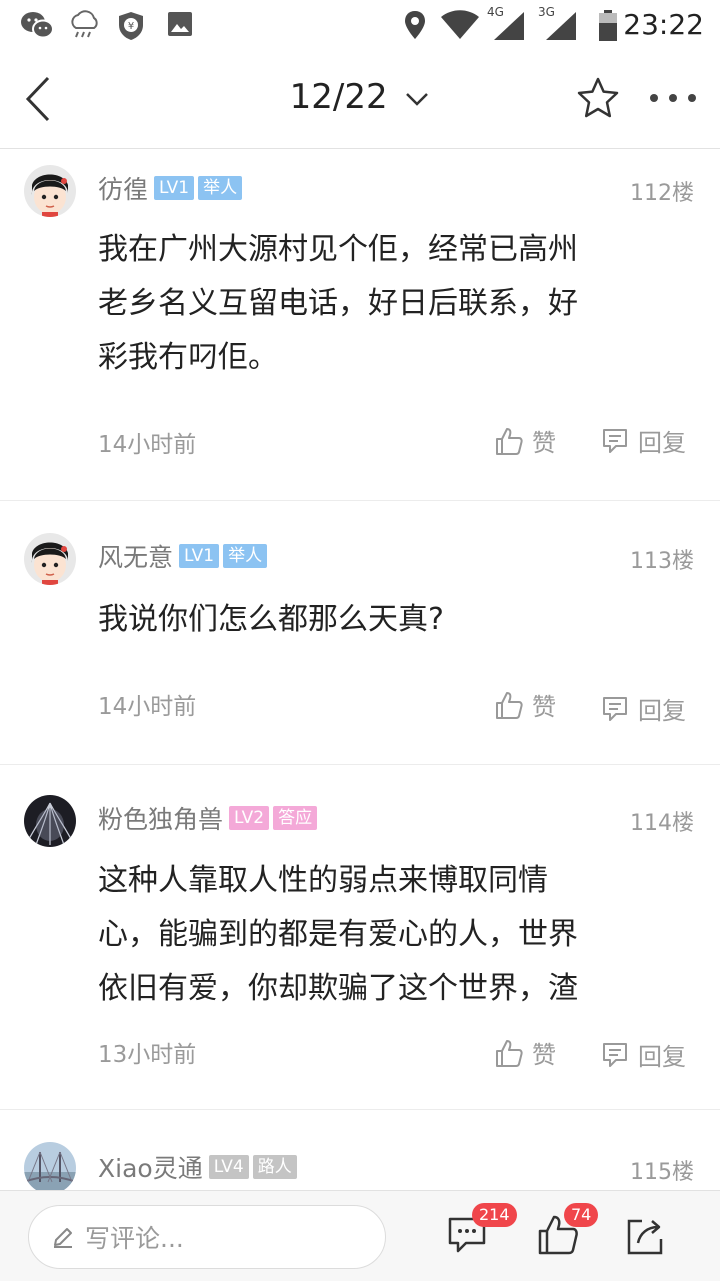 The width and height of the screenshot is (720, 1281). I want to click on username: 粉色独角兽, so click(160, 818).